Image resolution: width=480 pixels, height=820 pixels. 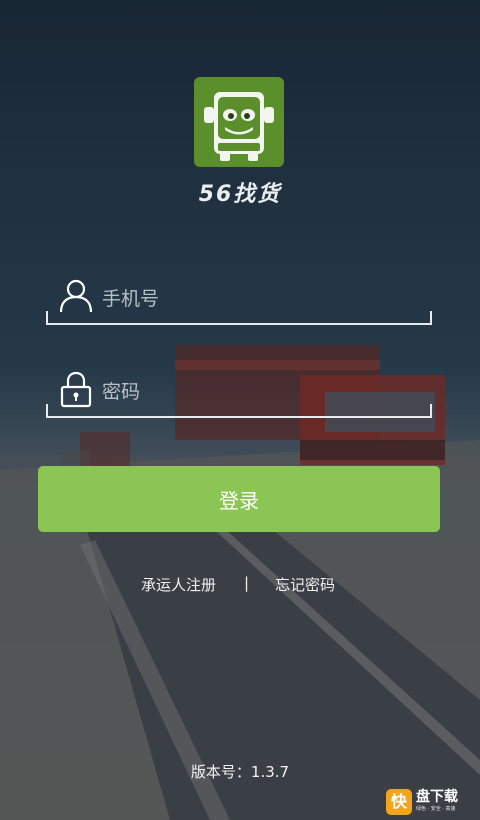 What do you see at coordinates (240, 772) in the screenshot?
I see `version-label: 版本号：1.3.7` at bounding box center [240, 772].